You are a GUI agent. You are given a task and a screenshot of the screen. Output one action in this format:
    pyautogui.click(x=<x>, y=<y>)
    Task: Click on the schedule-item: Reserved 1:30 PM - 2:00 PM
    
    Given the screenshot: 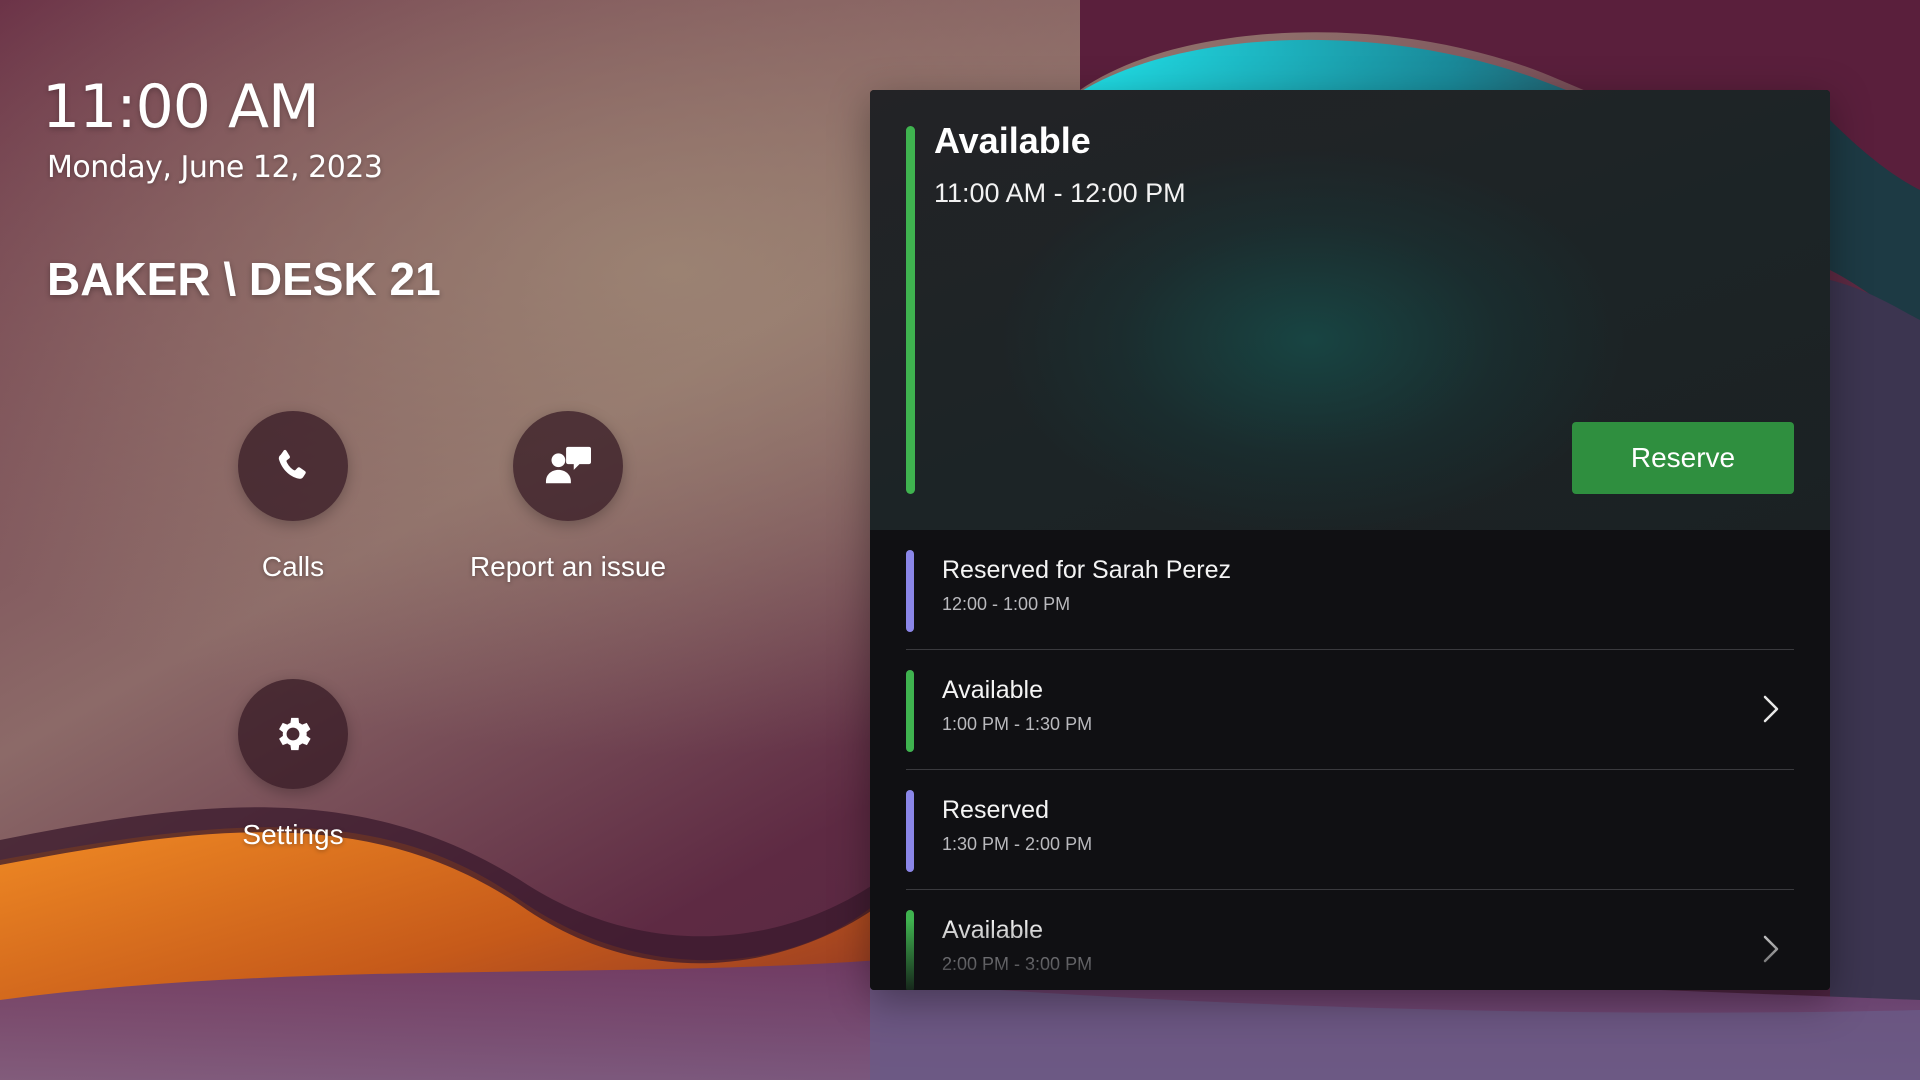 What is the action you would take?
    pyautogui.click(x=1350, y=830)
    